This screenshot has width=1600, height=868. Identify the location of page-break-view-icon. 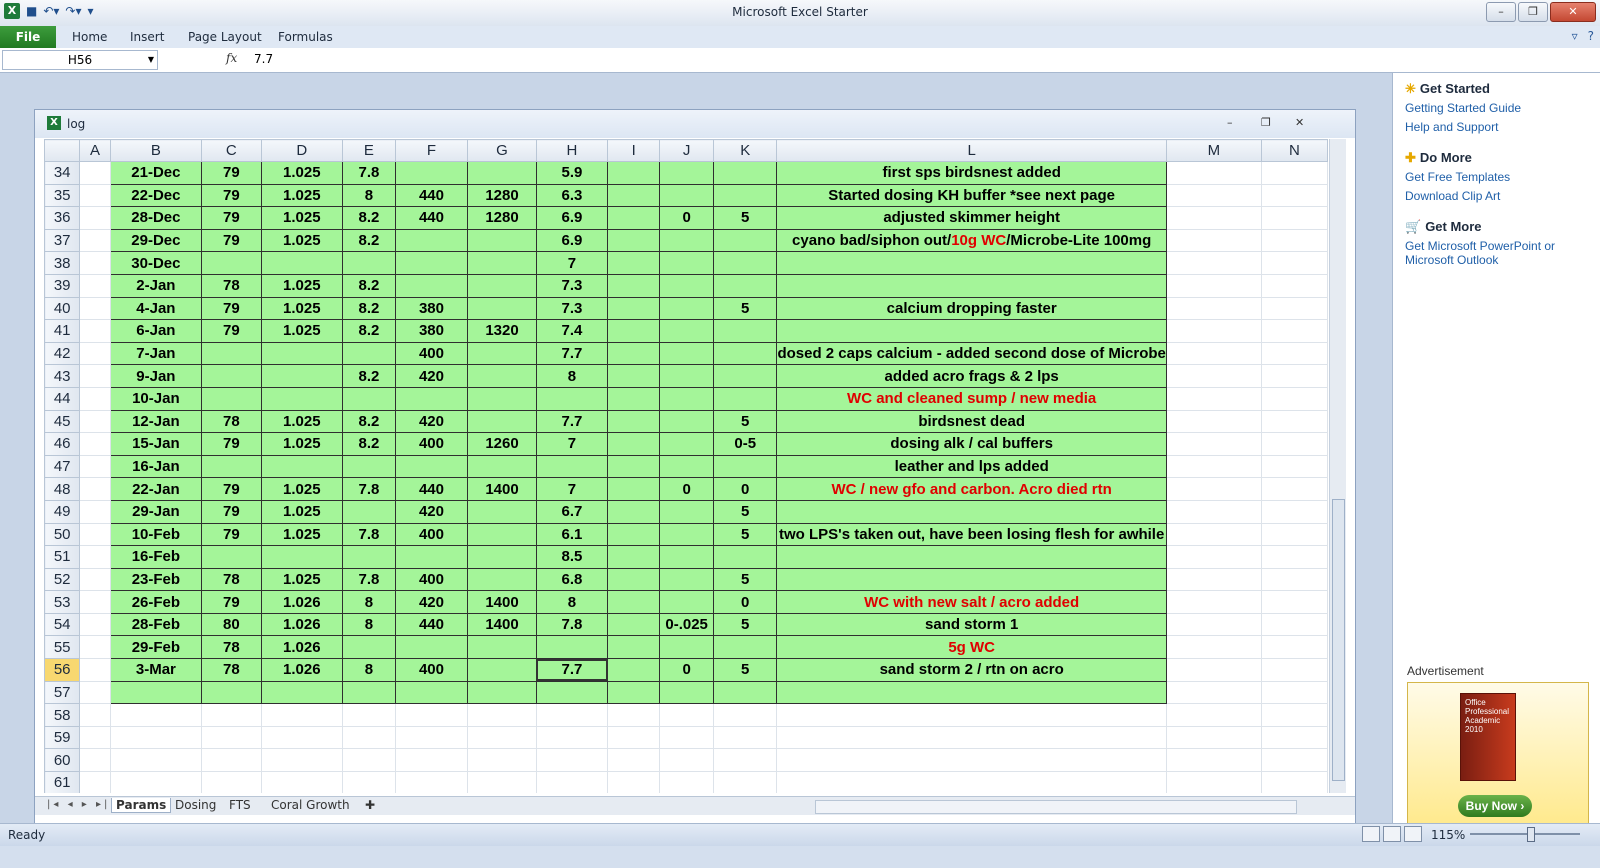
(1413, 834).